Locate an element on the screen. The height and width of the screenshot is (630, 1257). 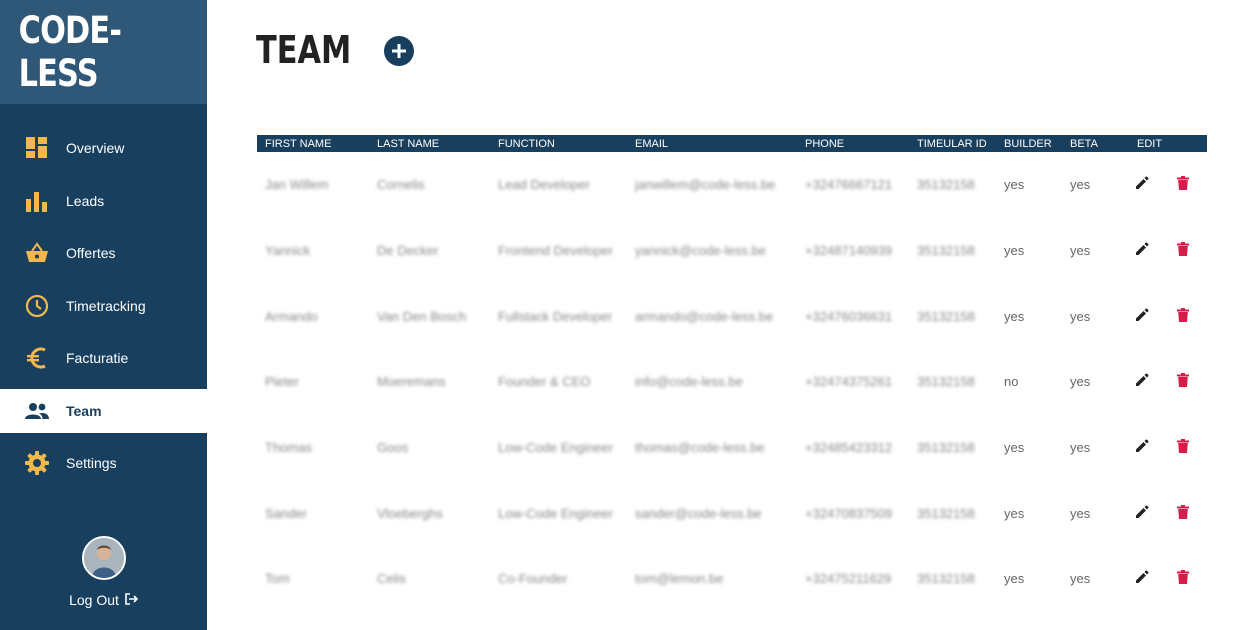
sidebar-item-settings: Settings is located at coordinates (103, 463).